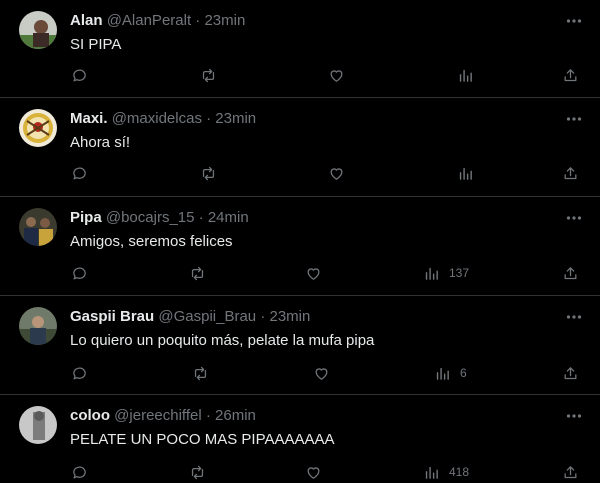 The image size is (600, 483). Describe the element at coordinates (157, 118) in the screenshot. I see `user-handle: @maxidelcas` at that location.